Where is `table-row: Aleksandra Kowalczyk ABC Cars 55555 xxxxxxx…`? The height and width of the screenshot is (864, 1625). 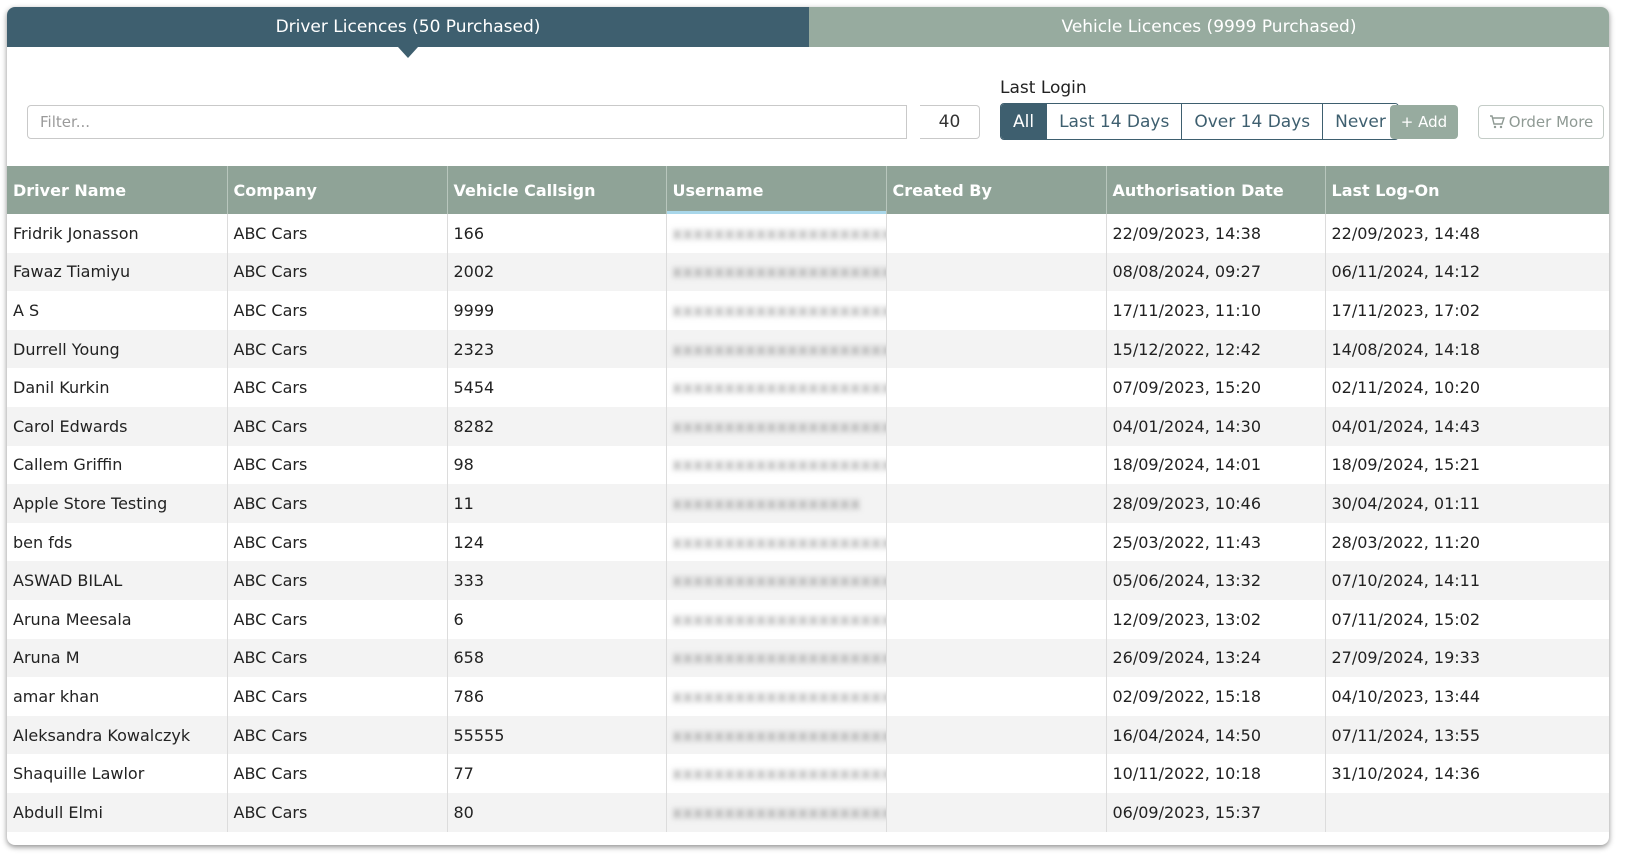 table-row: Aleksandra Kowalczyk ABC Cars 55555 xxxxxxx… is located at coordinates (808, 735).